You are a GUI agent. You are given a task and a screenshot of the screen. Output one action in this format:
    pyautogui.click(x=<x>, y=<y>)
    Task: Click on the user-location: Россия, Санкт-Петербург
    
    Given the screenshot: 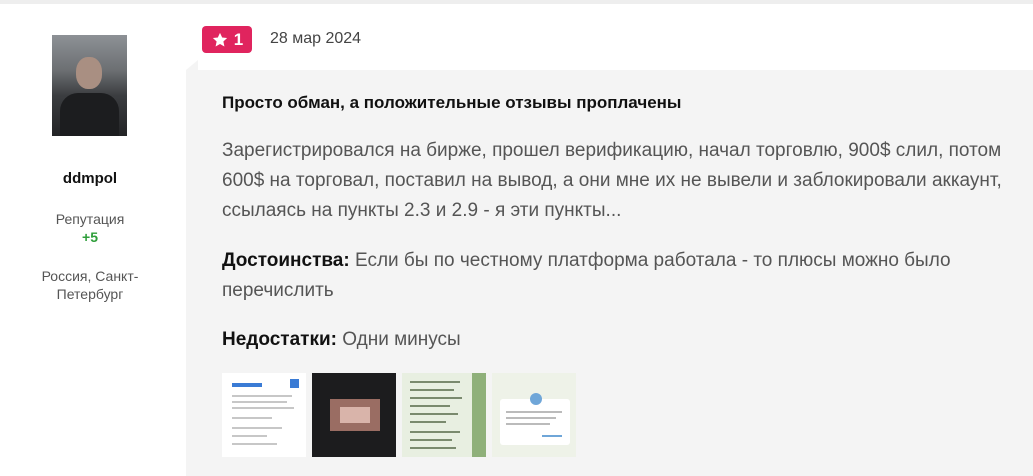 What is the action you would take?
    pyautogui.click(x=90, y=285)
    